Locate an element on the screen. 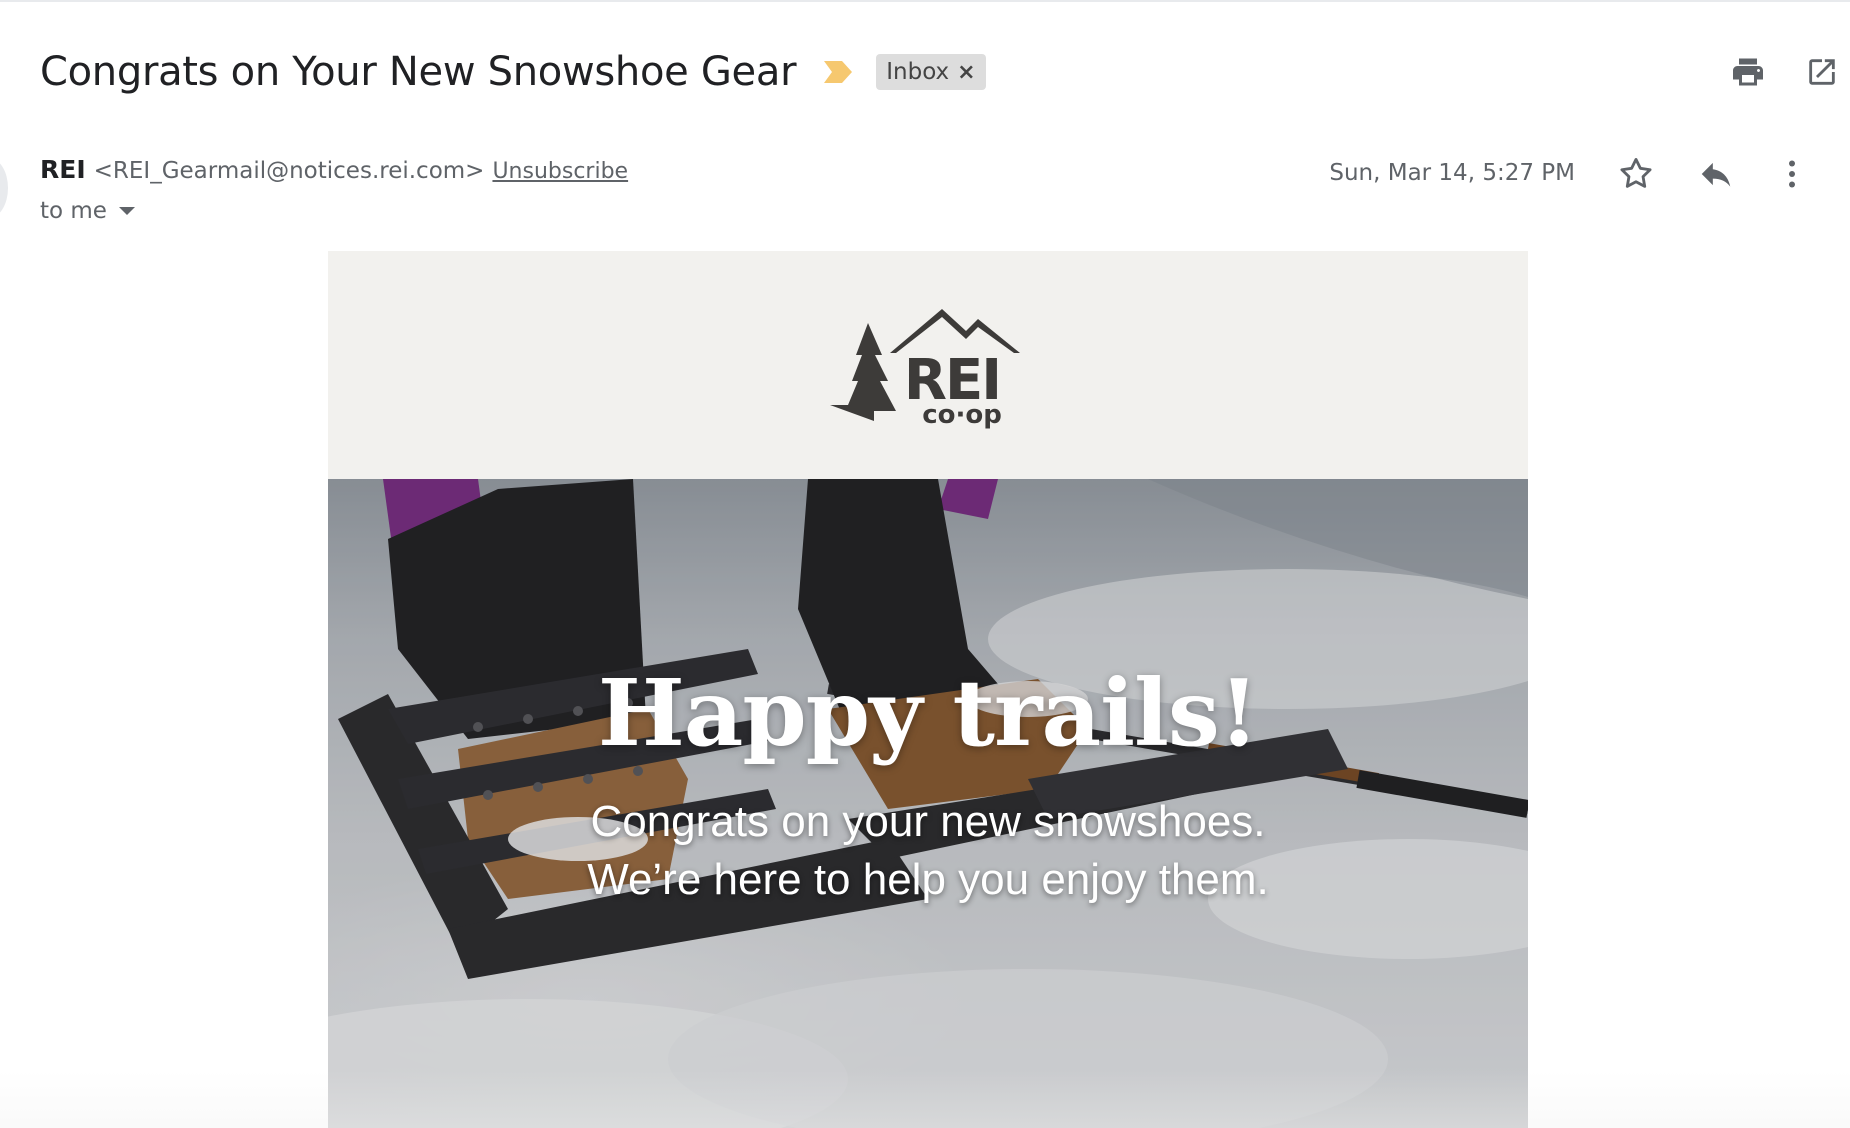 The height and width of the screenshot is (1128, 1850). star-button is located at coordinates (1636, 174).